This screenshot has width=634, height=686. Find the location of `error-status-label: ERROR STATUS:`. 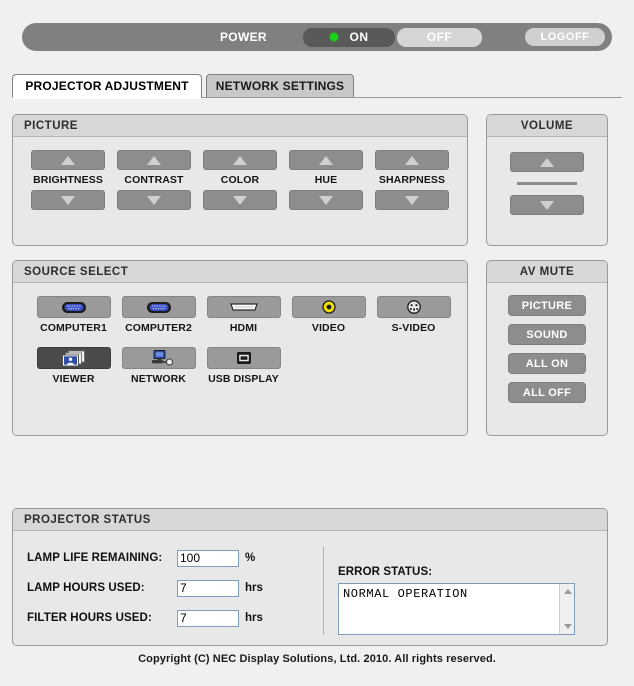

error-status-label: ERROR STATUS: is located at coordinates (385, 572).